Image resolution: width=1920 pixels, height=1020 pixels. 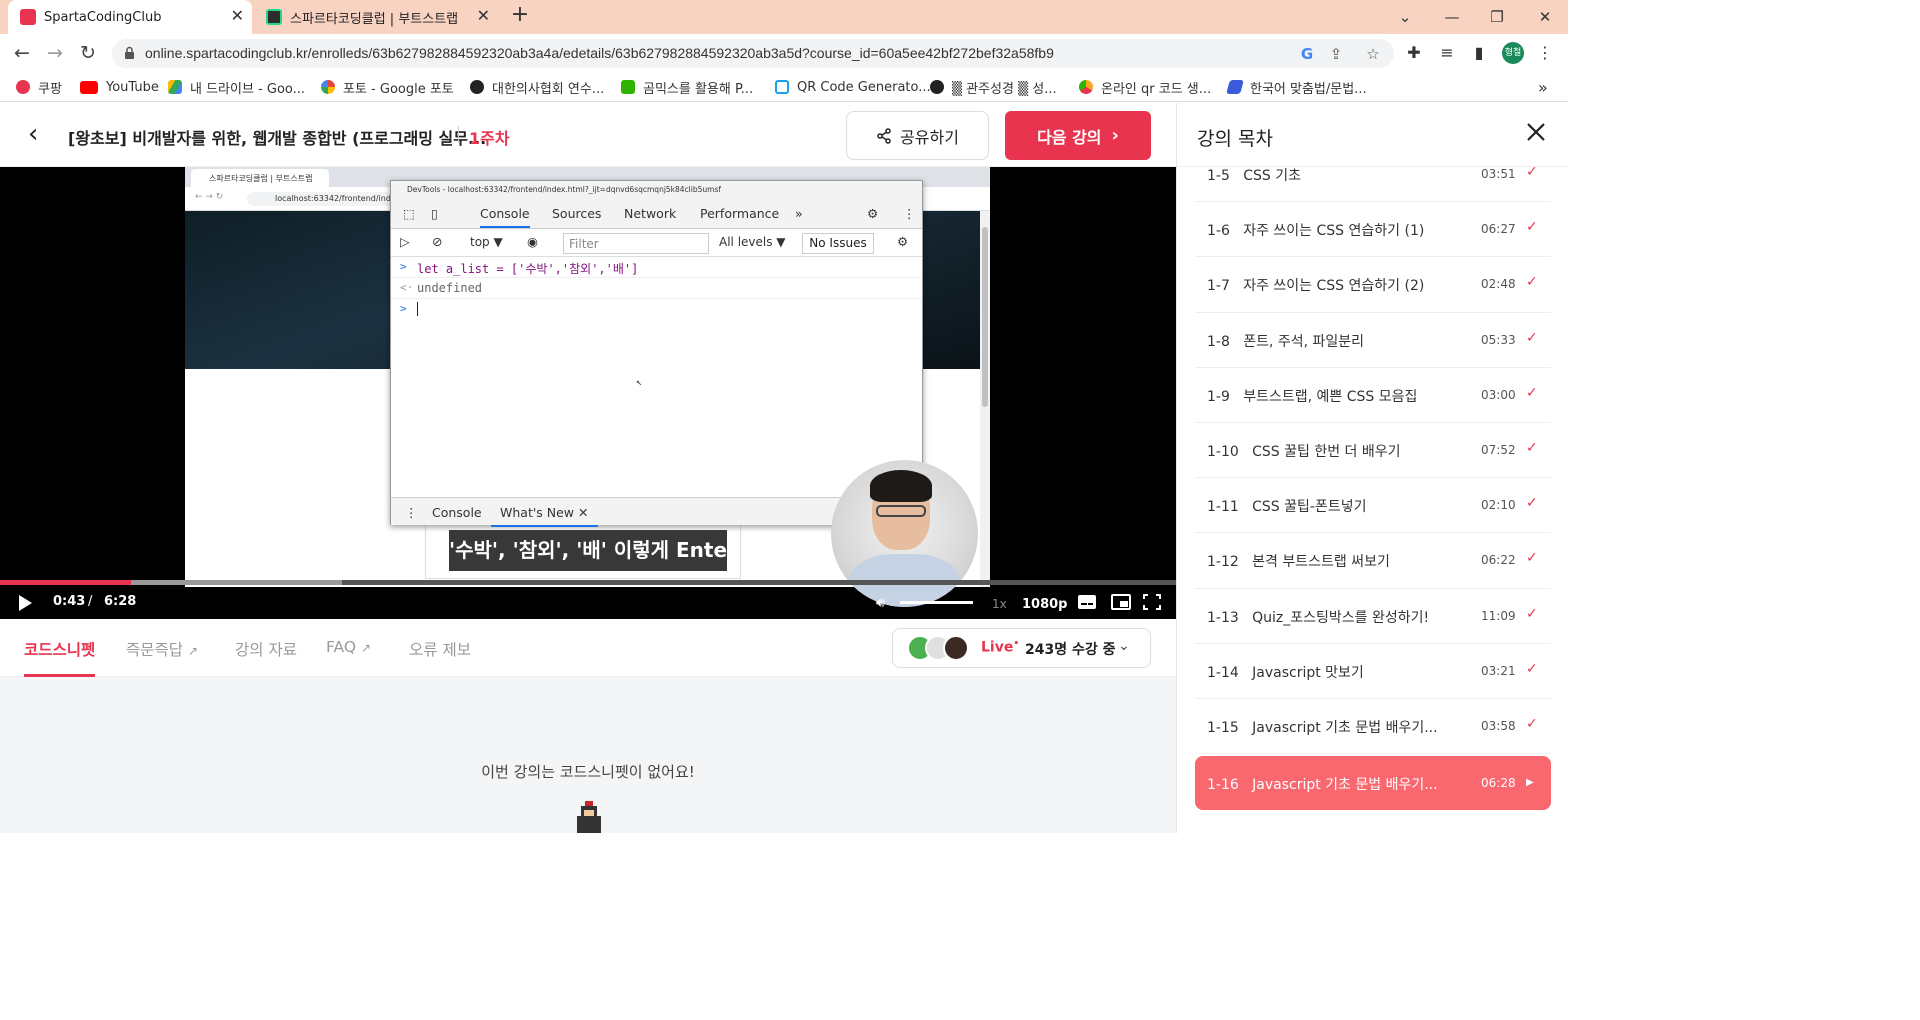 I want to click on side-panel-icon: ▮, so click(x=1479, y=53).